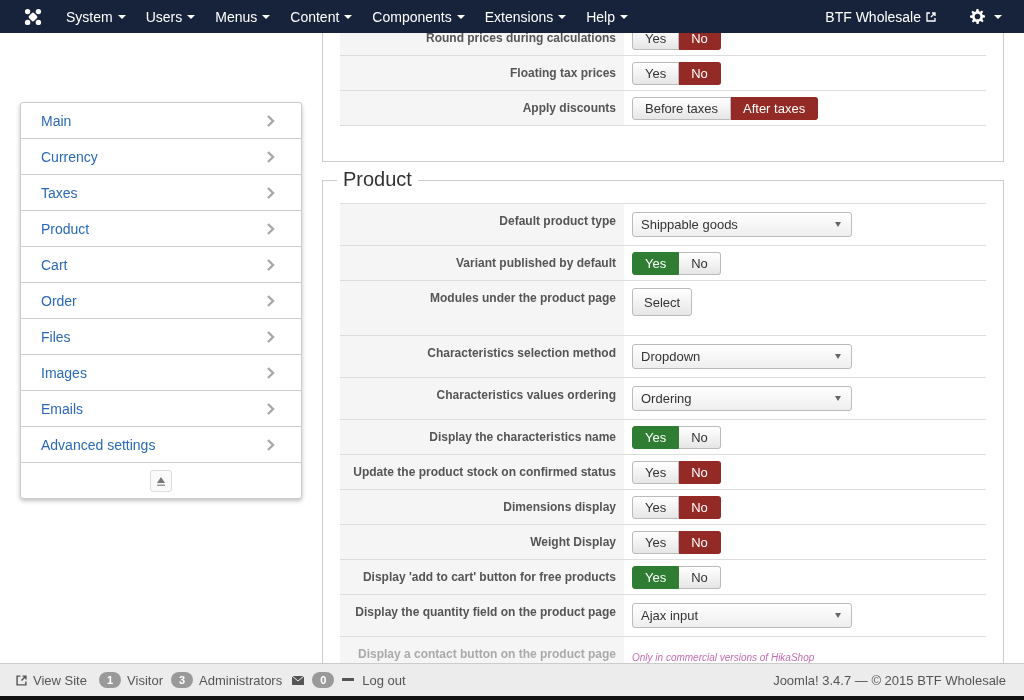  Describe the element at coordinates (170, 16) in the screenshot. I see `nav-menu: Users` at that location.